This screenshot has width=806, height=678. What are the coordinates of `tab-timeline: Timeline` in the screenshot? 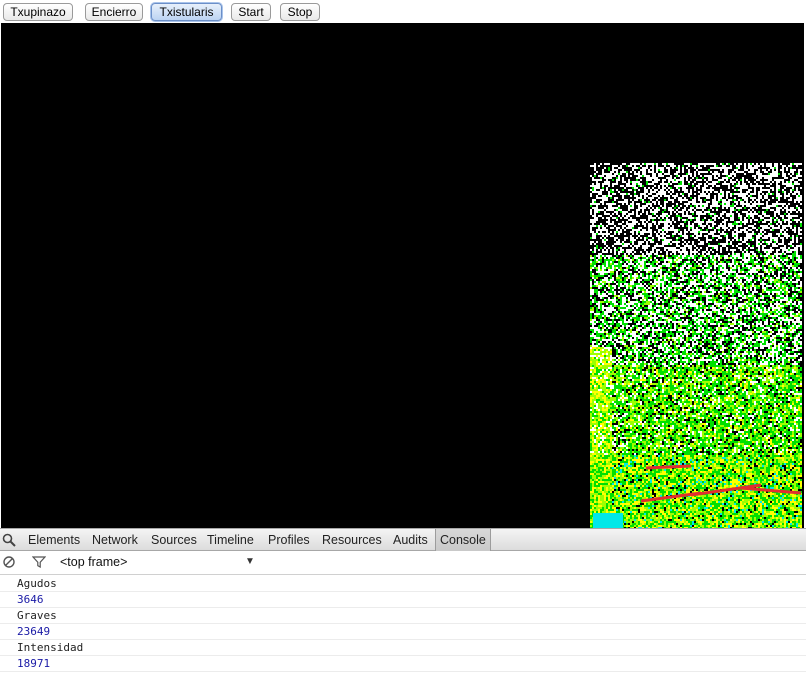 It's located at (230, 540).